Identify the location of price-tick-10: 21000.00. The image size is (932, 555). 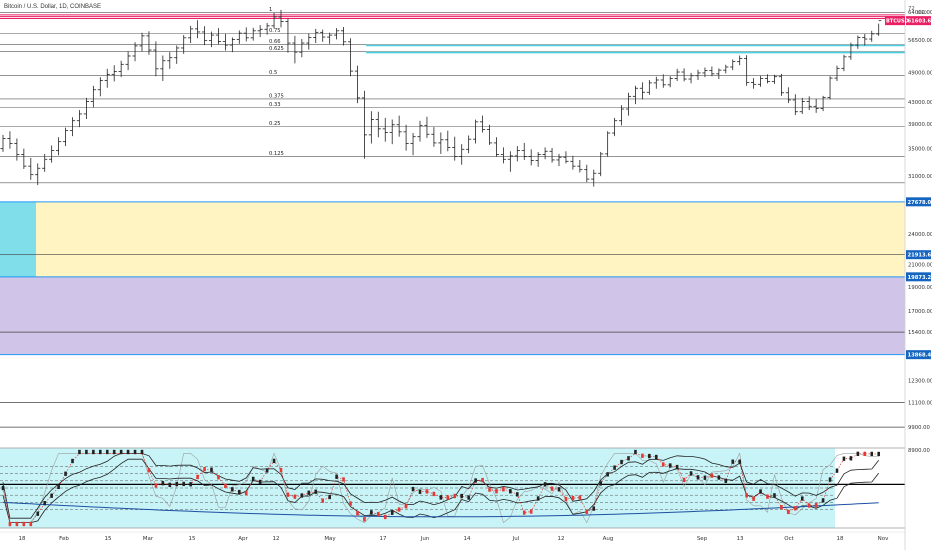
(920, 265).